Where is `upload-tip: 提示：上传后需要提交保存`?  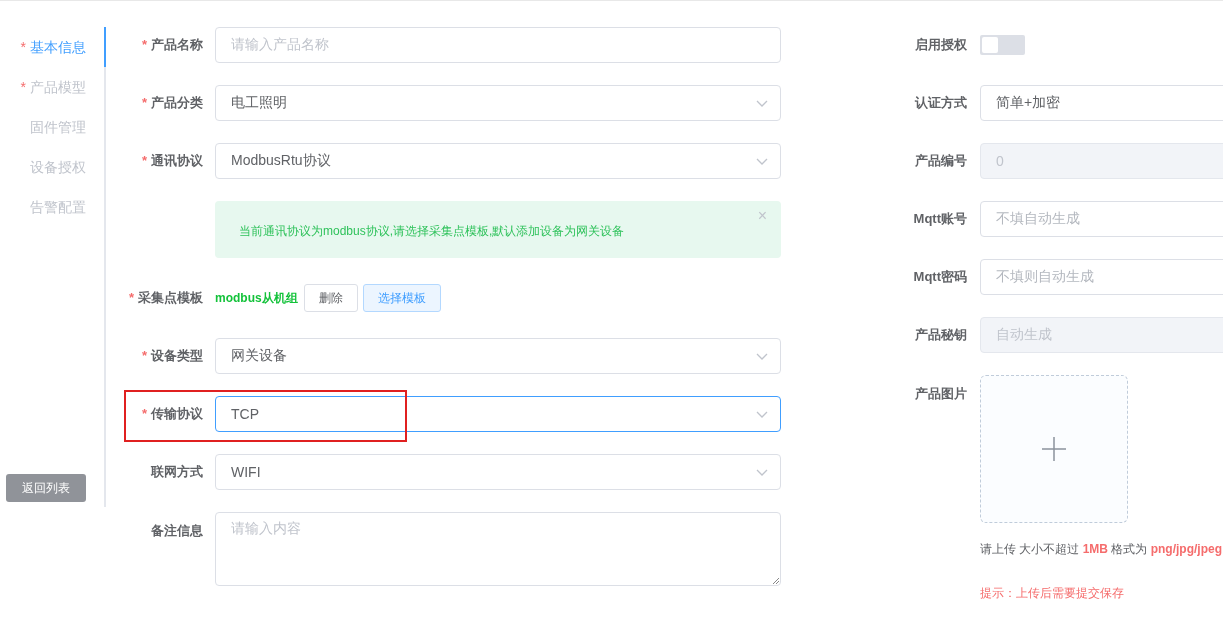 upload-tip: 提示：上传后需要提交保存 is located at coordinates (1052, 593).